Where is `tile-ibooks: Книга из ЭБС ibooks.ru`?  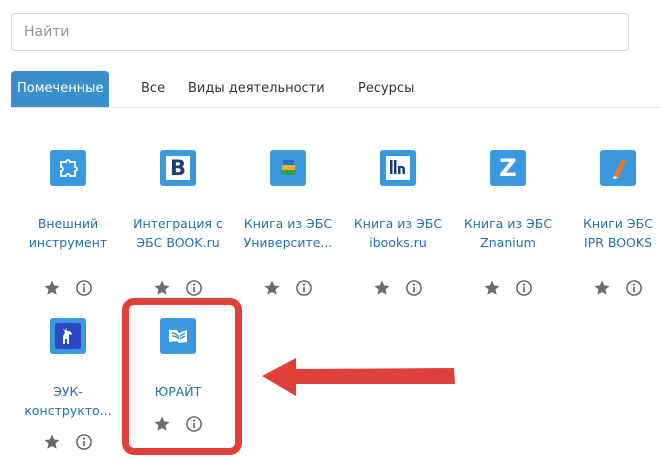
tile-ibooks: Книга из ЭБС ibooks.ru is located at coordinates (398, 225).